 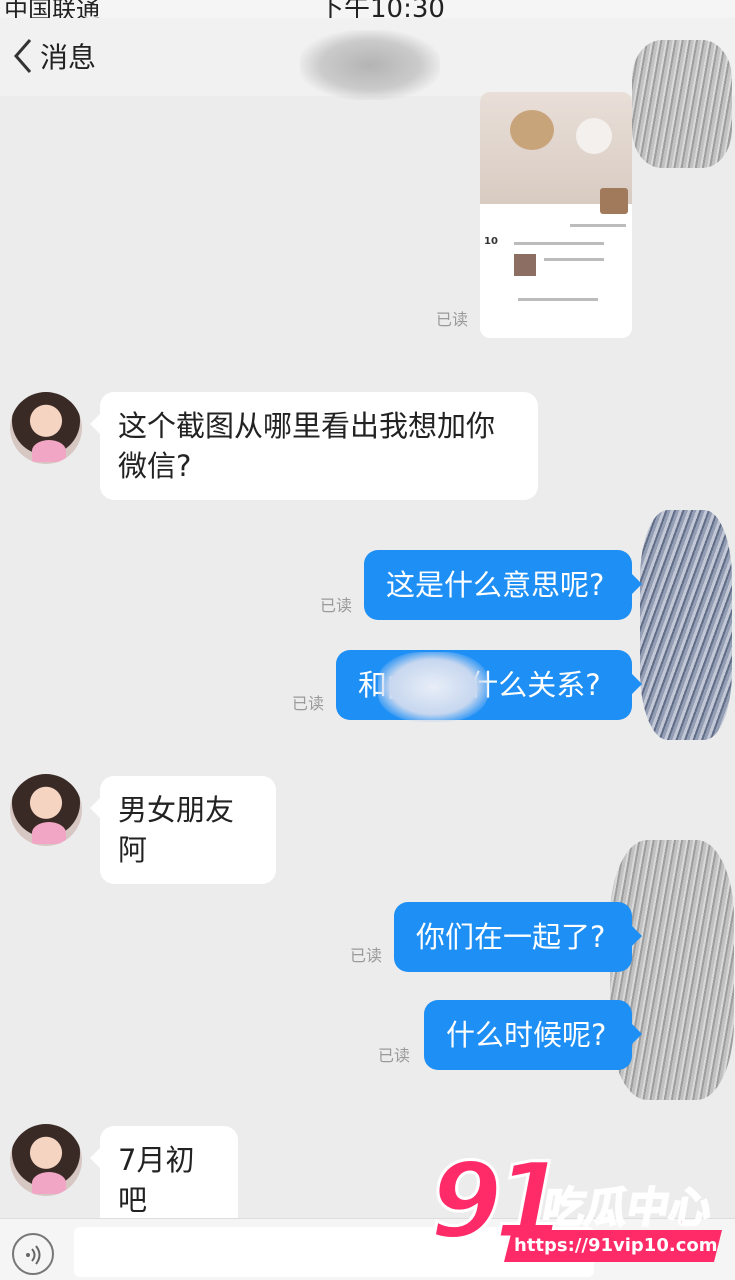 What do you see at coordinates (433, 687) in the screenshot?
I see `redaction-blur` at bounding box center [433, 687].